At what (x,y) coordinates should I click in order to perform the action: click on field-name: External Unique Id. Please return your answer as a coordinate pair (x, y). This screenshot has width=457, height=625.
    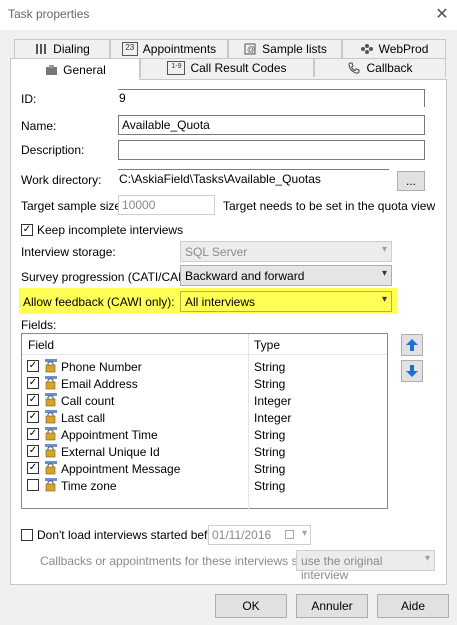
    Looking at the image, I should click on (110, 452).